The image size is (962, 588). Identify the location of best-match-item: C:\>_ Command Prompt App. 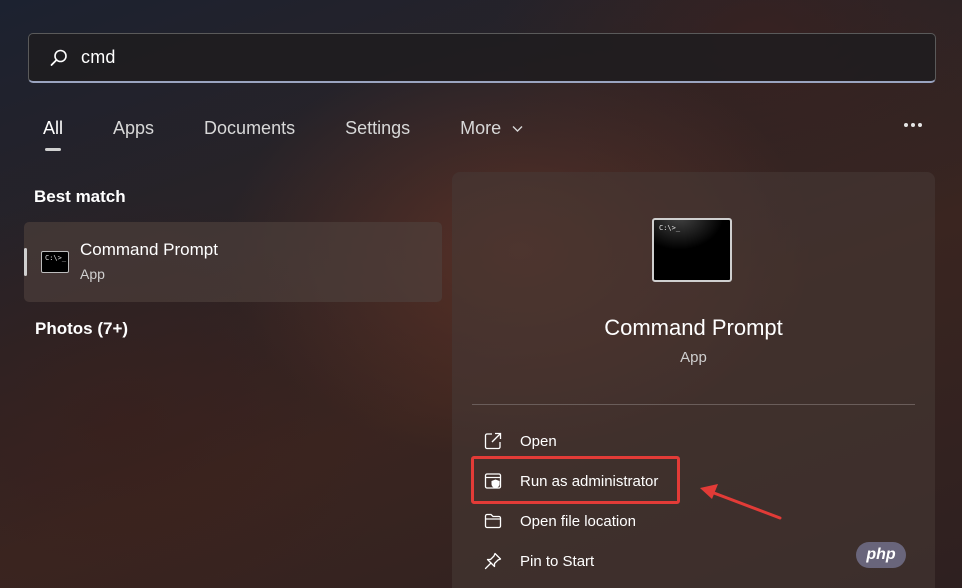
(233, 262).